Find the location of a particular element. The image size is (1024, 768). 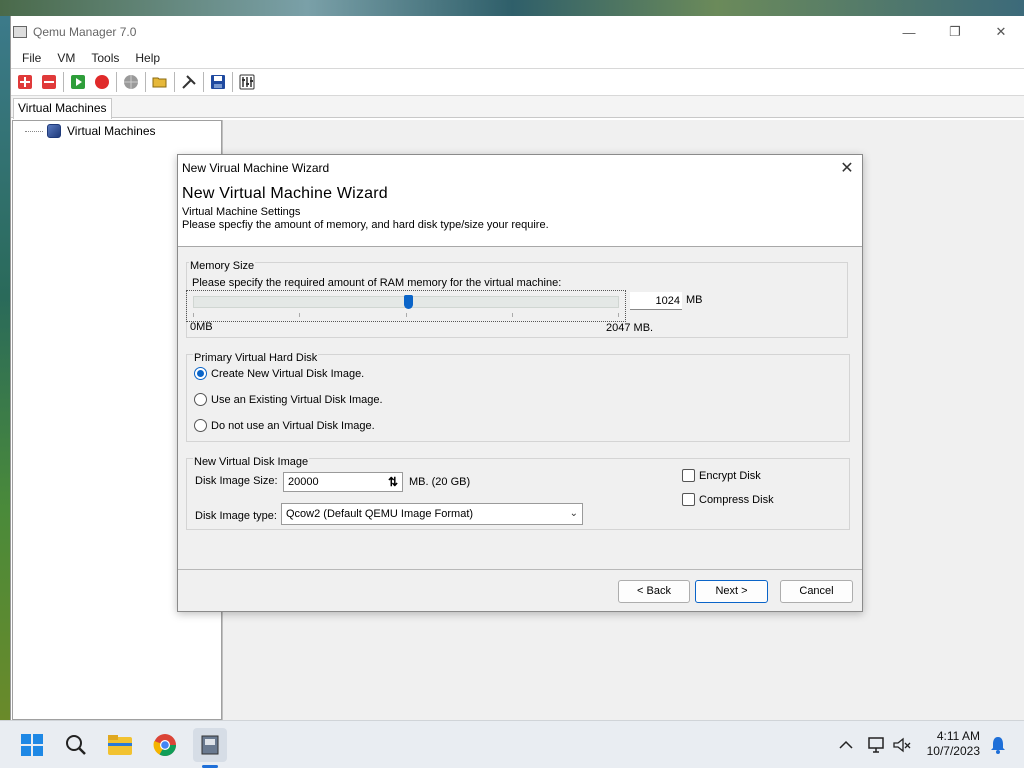

memory-slider is located at coordinates (406, 306).